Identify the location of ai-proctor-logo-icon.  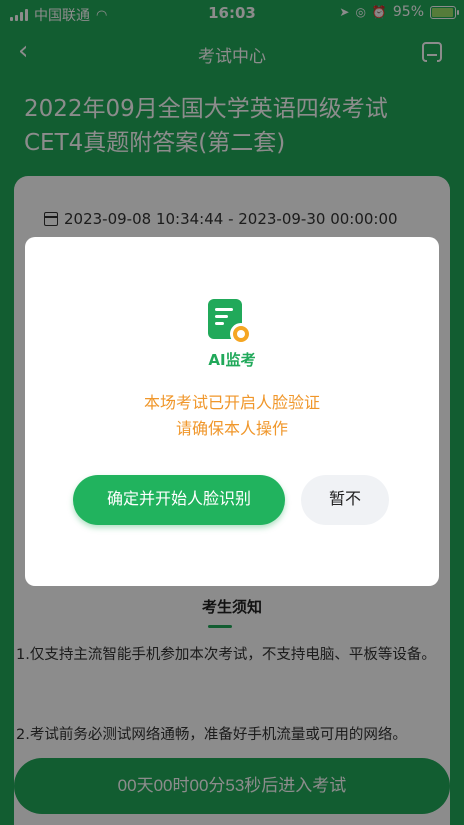
(230, 322).